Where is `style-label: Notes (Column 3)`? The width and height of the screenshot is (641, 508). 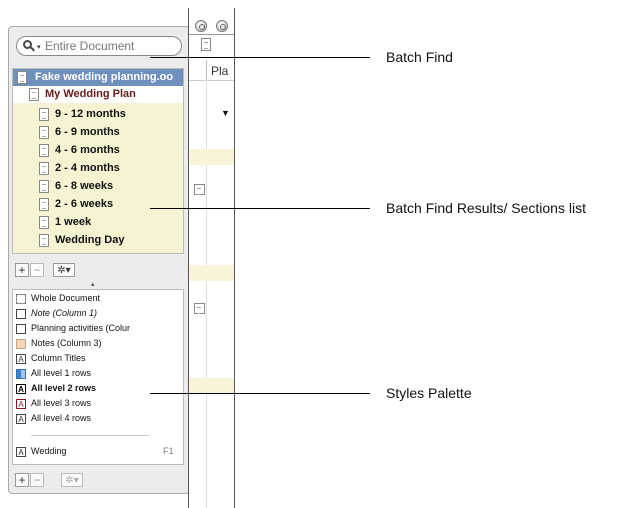
style-label: Notes (Column 3) is located at coordinates (66, 343).